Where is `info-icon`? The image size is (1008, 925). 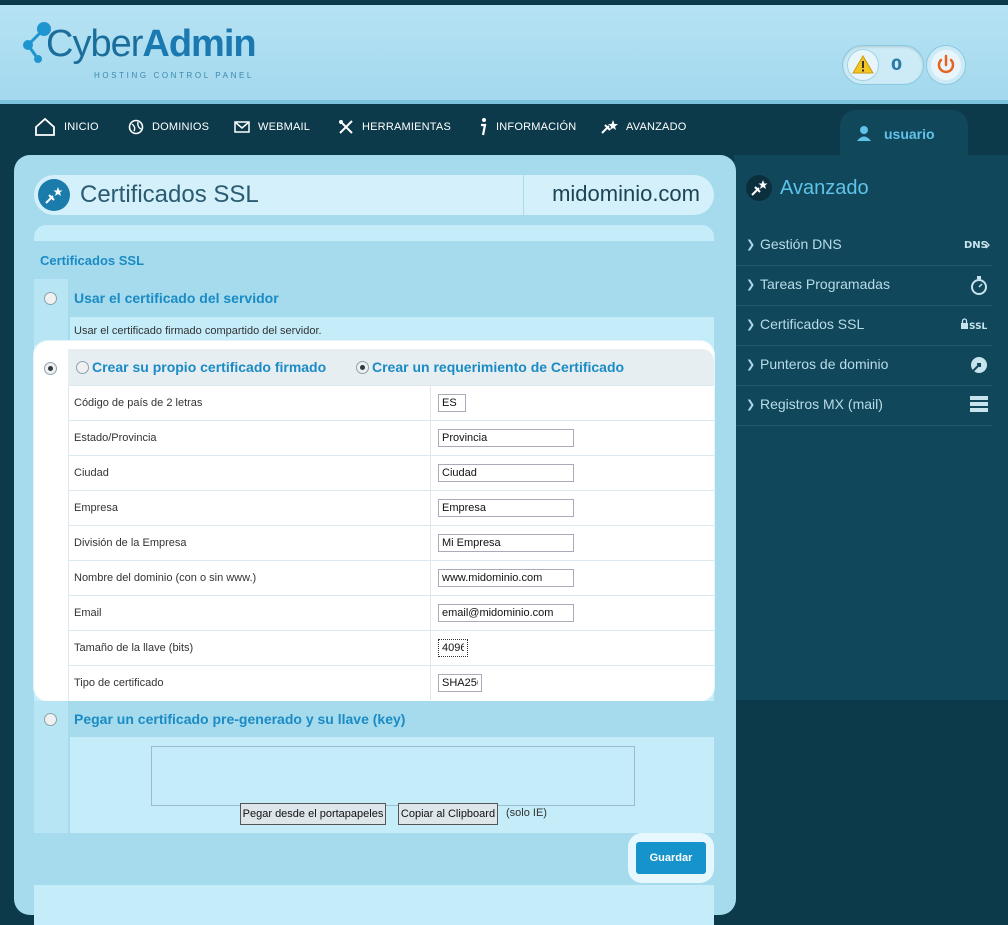 info-icon is located at coordinates (484, 127).